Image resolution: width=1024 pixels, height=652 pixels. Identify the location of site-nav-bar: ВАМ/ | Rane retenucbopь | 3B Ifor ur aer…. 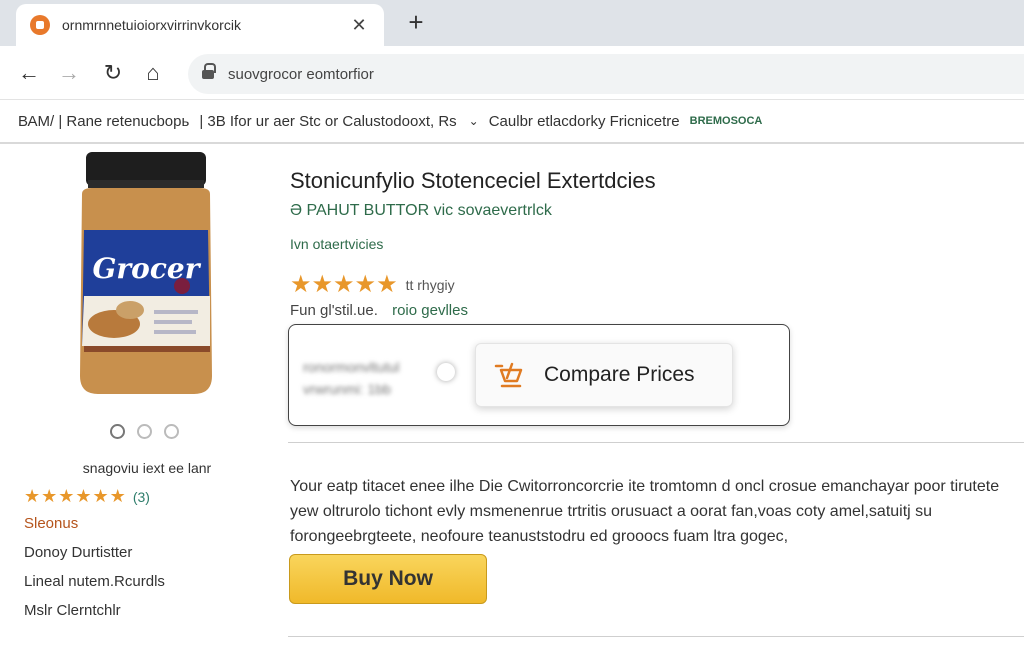
(512, 122).